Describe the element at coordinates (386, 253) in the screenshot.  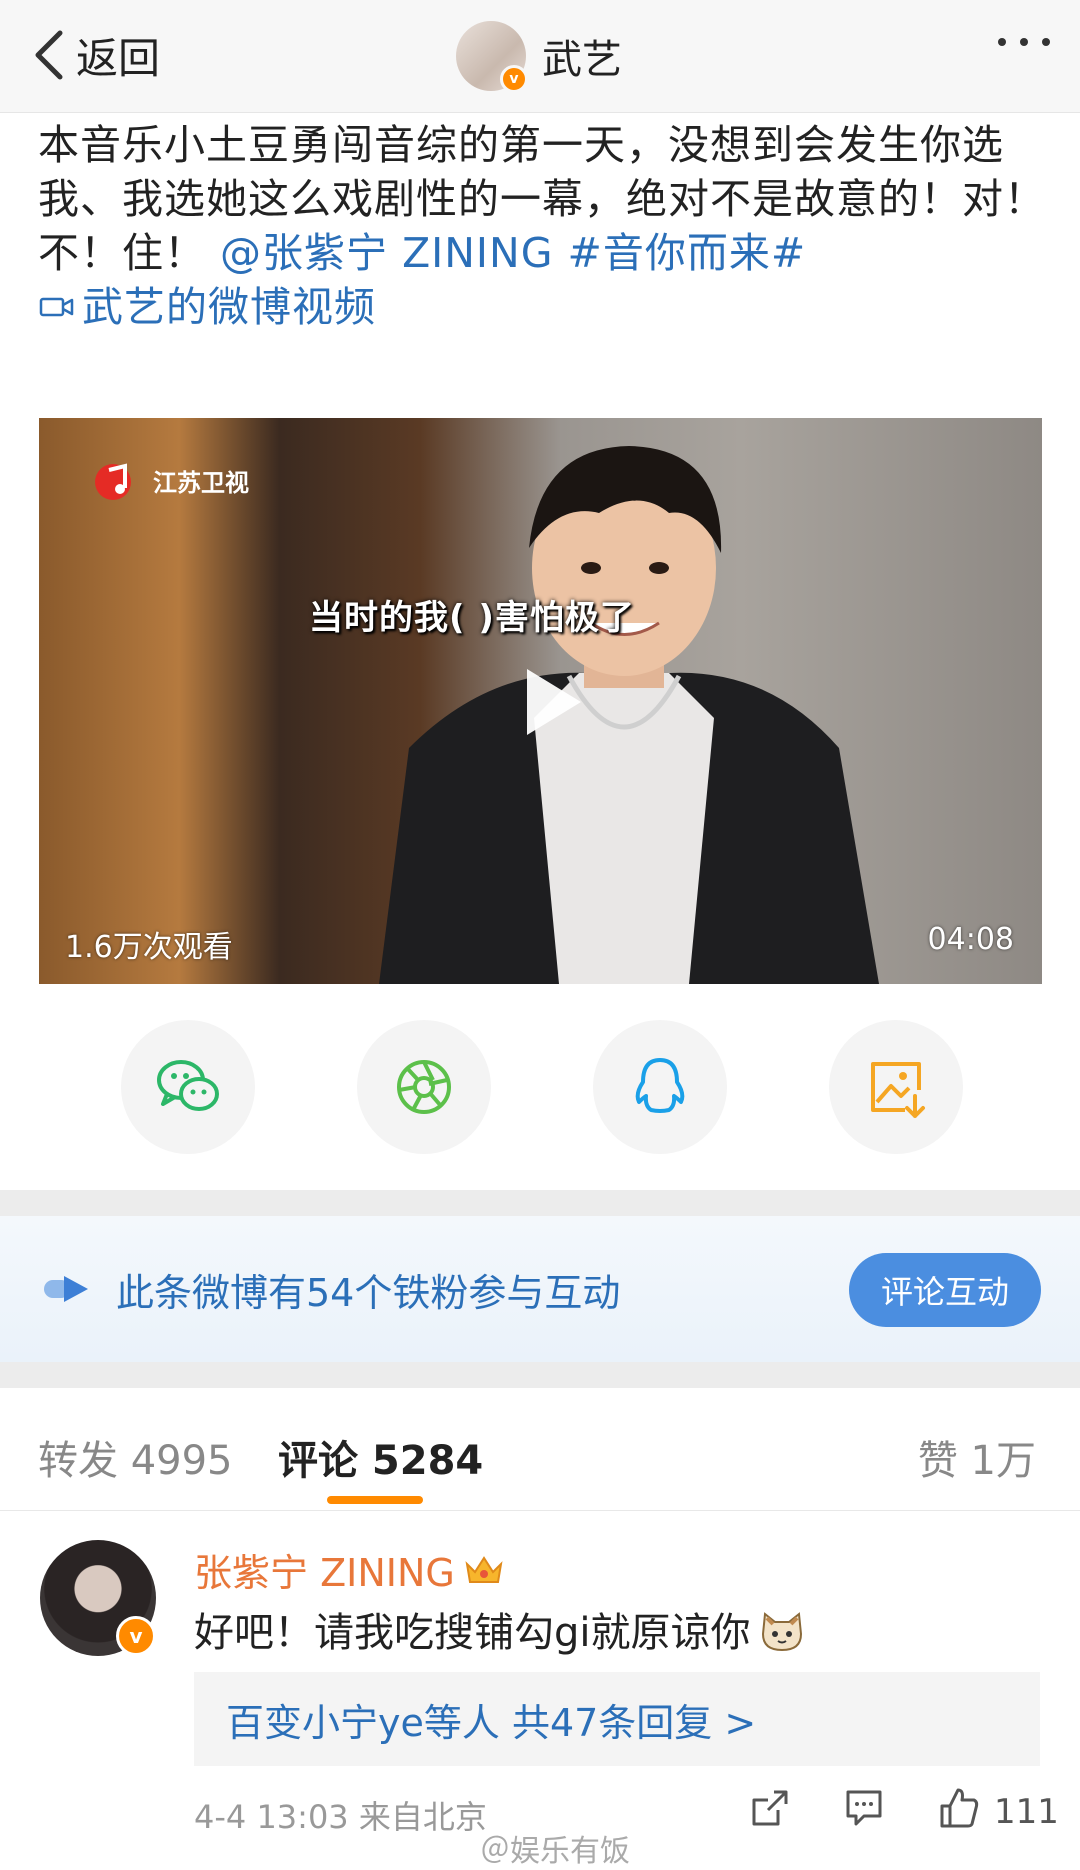
I see `mention-link: @张紫宁 ZINING` at that location.